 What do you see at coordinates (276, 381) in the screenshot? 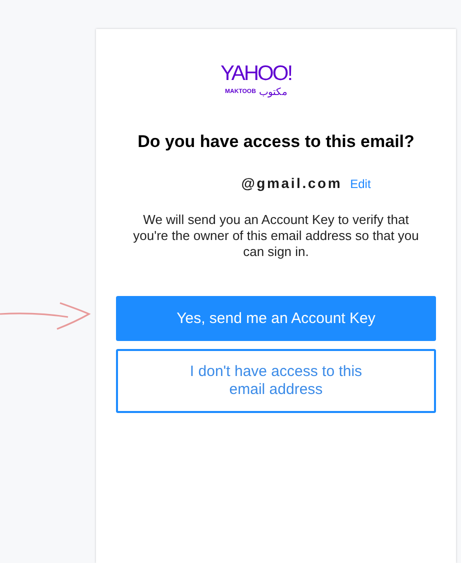
I see `no-access-button: I don't have access to this email address` at bounding box center [276, 381].